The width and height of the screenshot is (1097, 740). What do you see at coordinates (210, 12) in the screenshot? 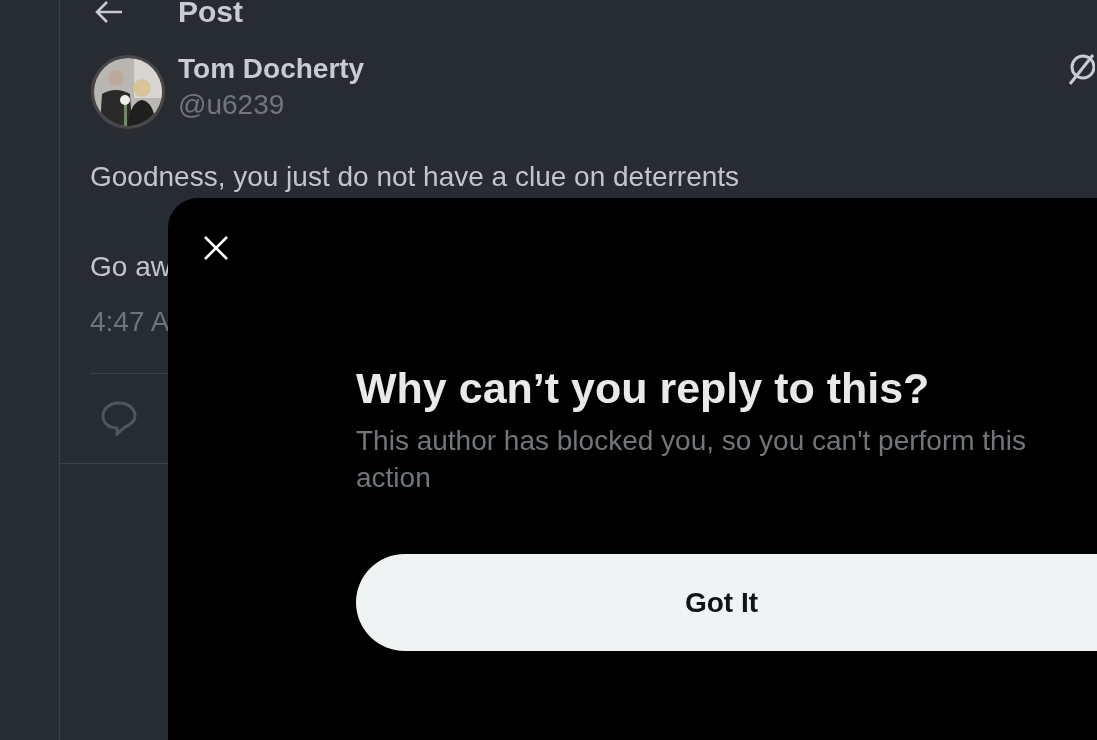
I see `page-title: Post` at bounding box center [210, 12].